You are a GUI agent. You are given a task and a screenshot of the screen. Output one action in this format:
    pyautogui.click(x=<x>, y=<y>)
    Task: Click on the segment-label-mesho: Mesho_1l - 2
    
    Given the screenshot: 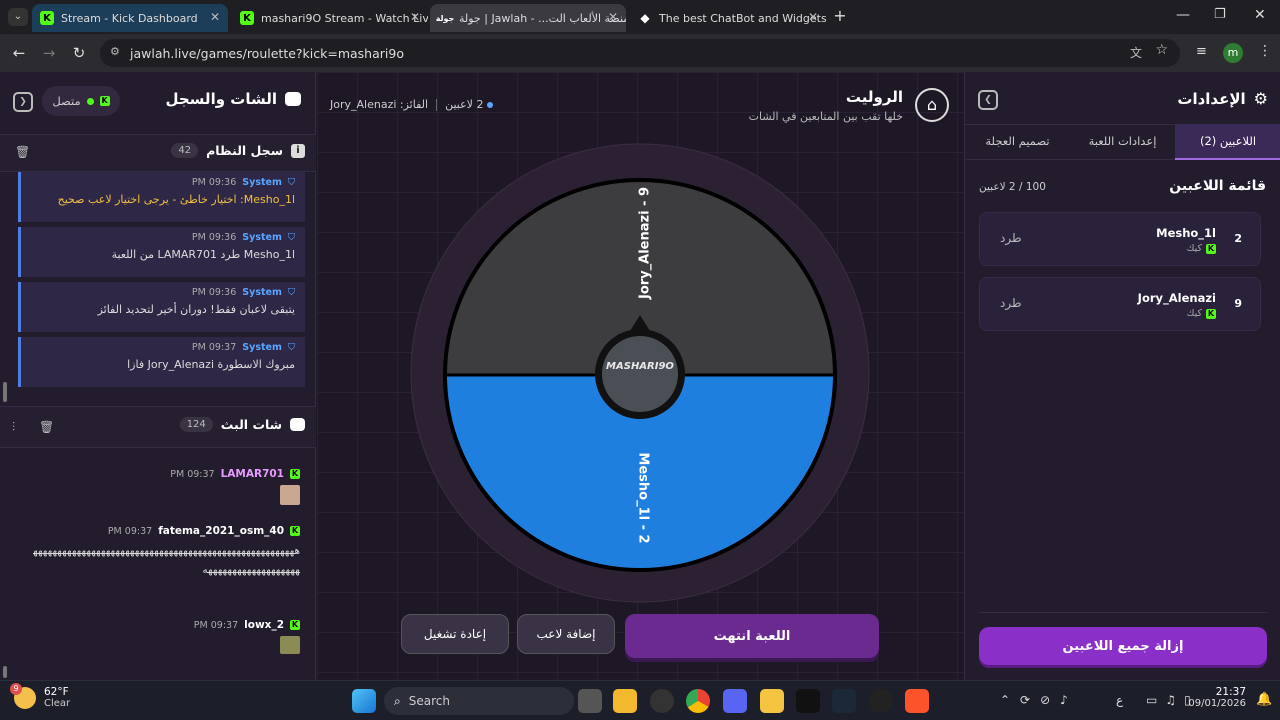 What is the action you would take?
    pyautogui.click(x=643, y=497)
    